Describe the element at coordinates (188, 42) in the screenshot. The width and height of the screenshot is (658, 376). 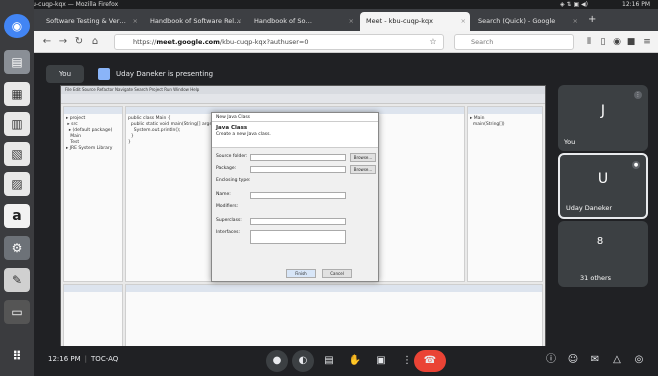
I see `url-domain: meet.google.com` at that location.